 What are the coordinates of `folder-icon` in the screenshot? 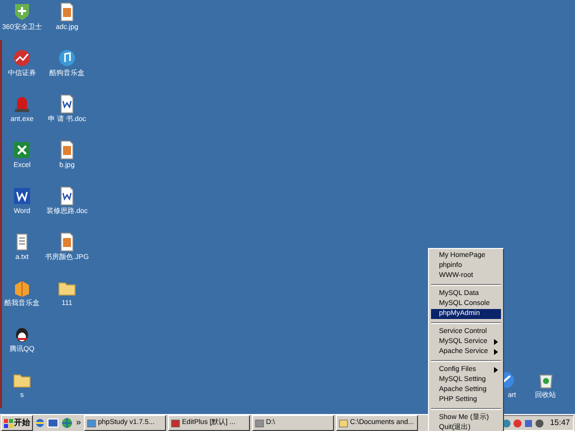 It's located at (343, 423).